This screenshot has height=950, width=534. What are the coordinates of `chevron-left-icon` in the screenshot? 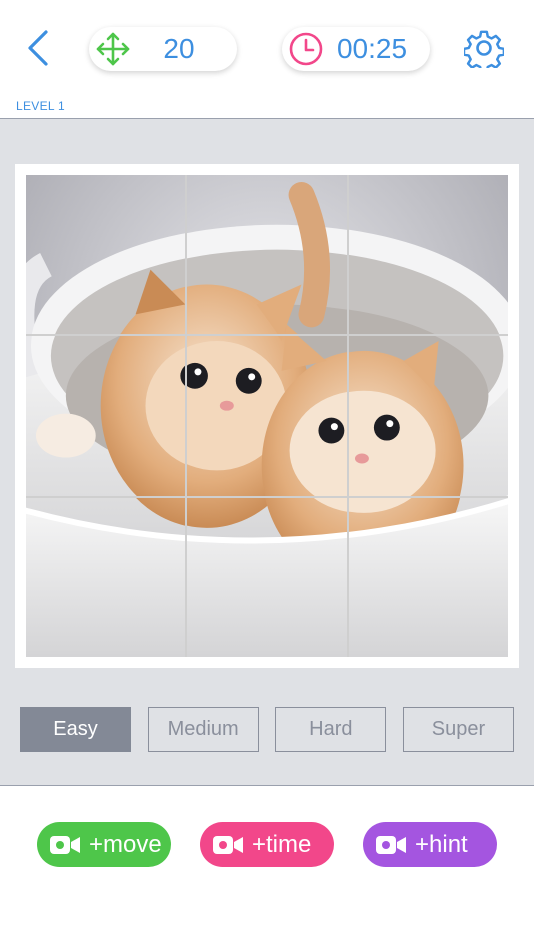 It's located at (38, 48).